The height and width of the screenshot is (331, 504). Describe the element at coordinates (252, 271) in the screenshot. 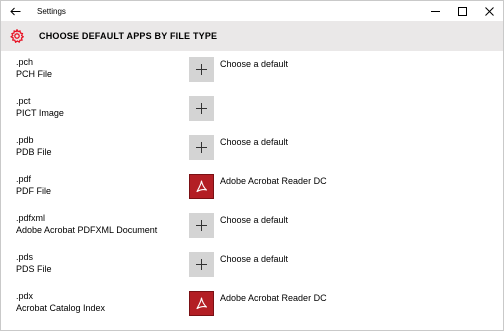

I see `list-item: .pds PDS File Choose a default` at that location.